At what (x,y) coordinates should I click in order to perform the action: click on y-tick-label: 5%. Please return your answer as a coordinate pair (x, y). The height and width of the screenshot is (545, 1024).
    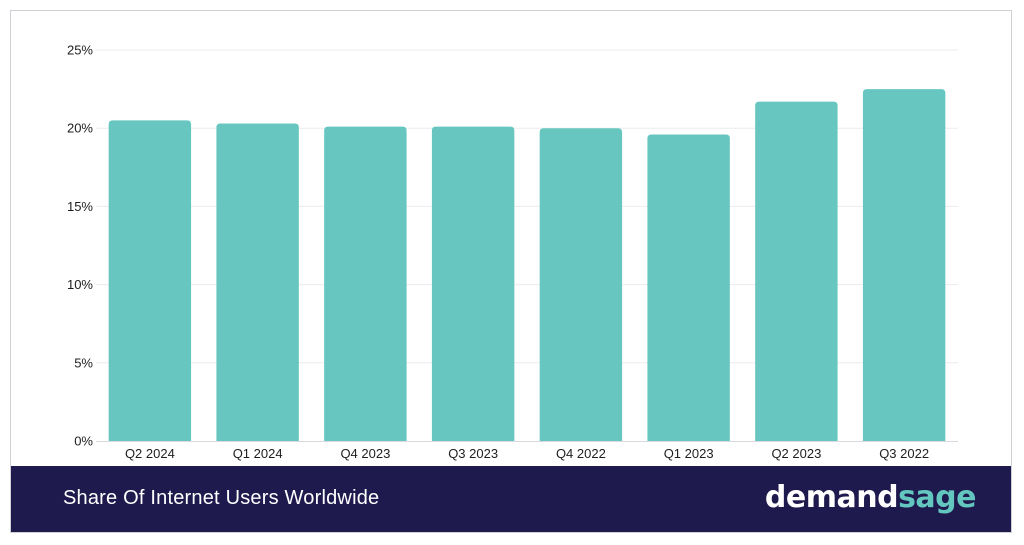
    Looking at the image, I should click on (83, 362).